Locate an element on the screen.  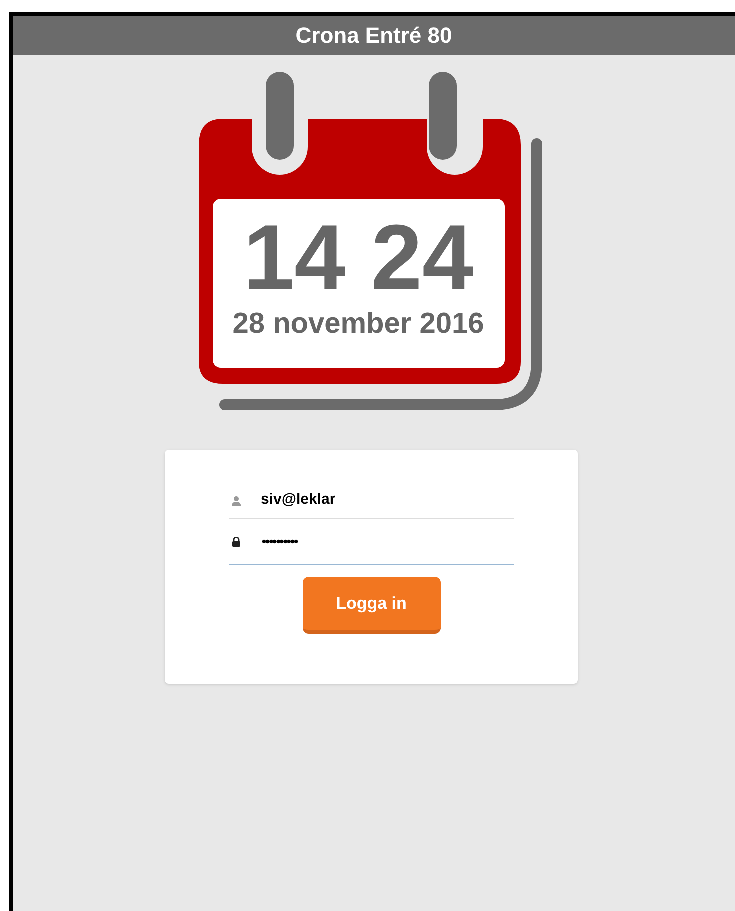
window-title: Crona Entré 80 is located at coordinates (374, 36).